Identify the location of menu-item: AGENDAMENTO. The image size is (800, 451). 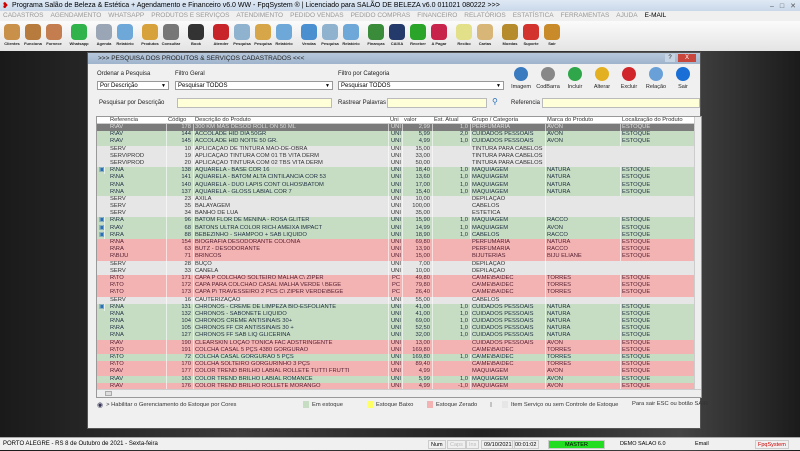
(75, 16).